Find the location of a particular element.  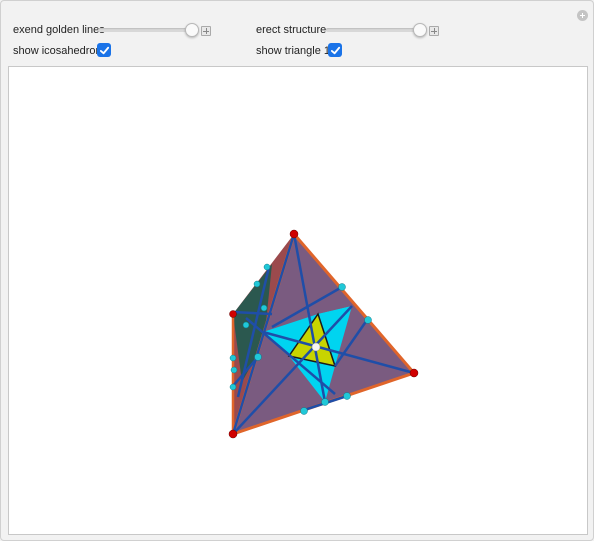

checkbox-icosahedron-label: show icosahedron is located at coordinates (57, 51).